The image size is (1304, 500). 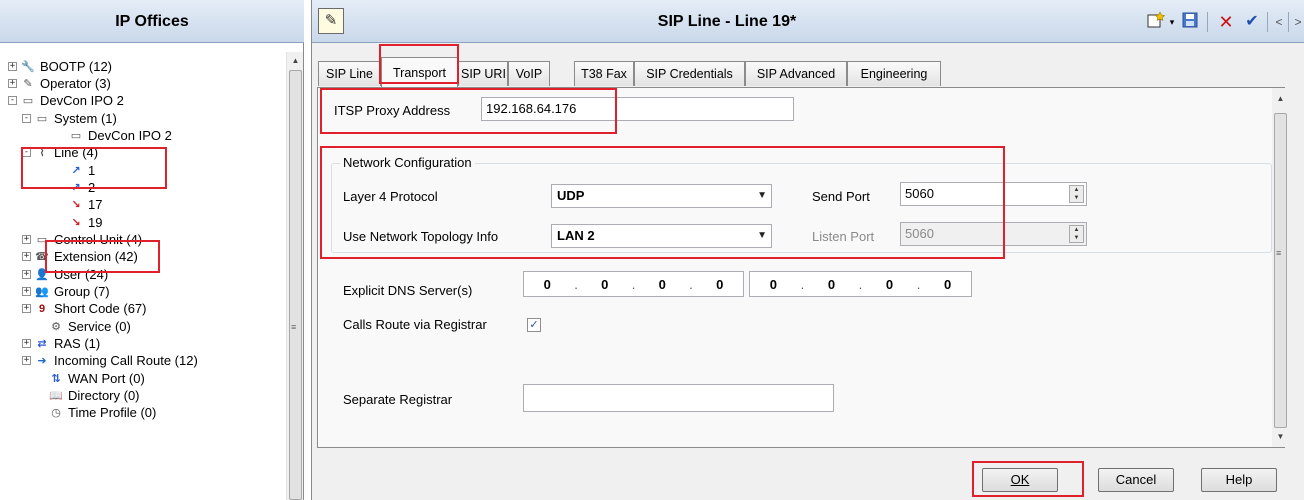 I want to click on send-port-spinner: ▲ ▼, so click(x=1076, y=194).